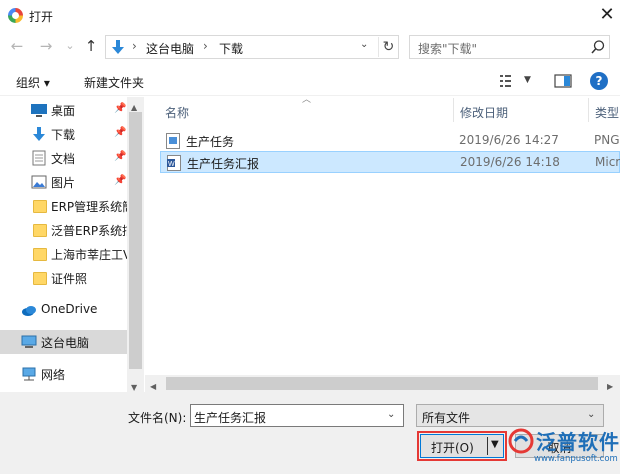  I want to click on organize-button: 组织 ▾, so click(33, 82).